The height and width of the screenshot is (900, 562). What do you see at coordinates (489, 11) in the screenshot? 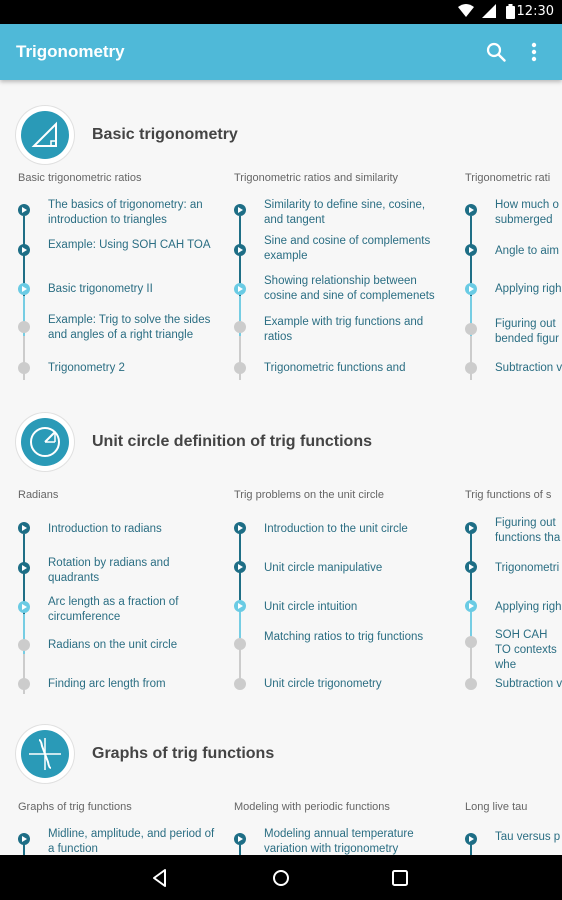
I see `signal-icon` at bounding box center [489, 11].